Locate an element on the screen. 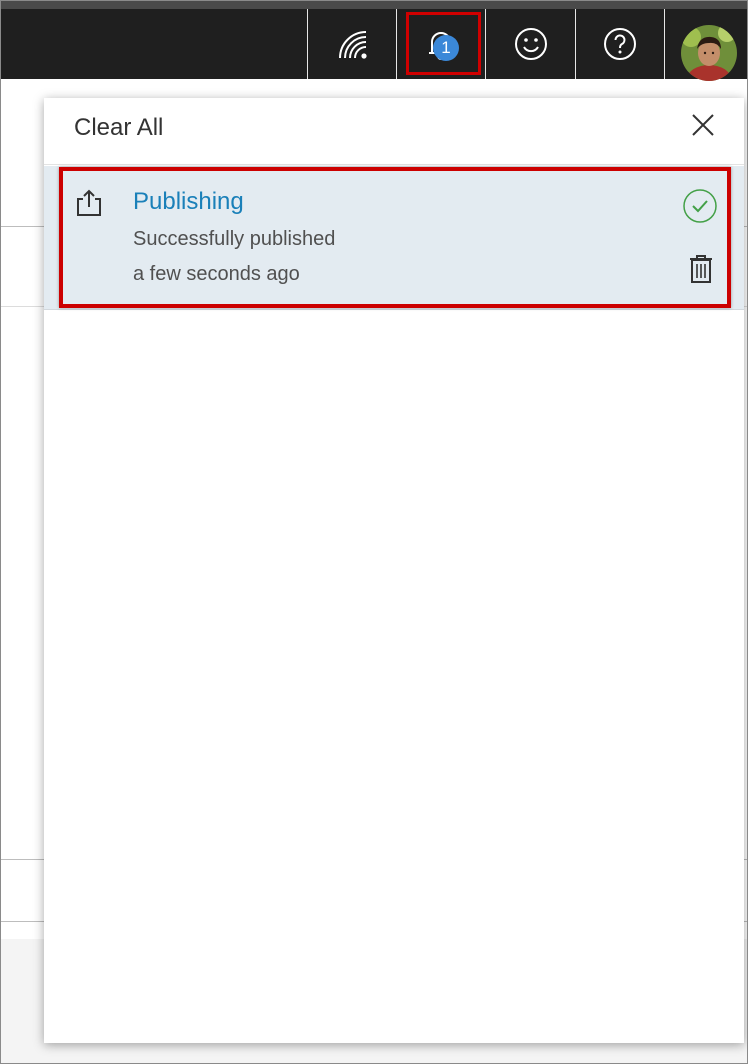  notification-highlight-box is located at coordinates (395, 237).